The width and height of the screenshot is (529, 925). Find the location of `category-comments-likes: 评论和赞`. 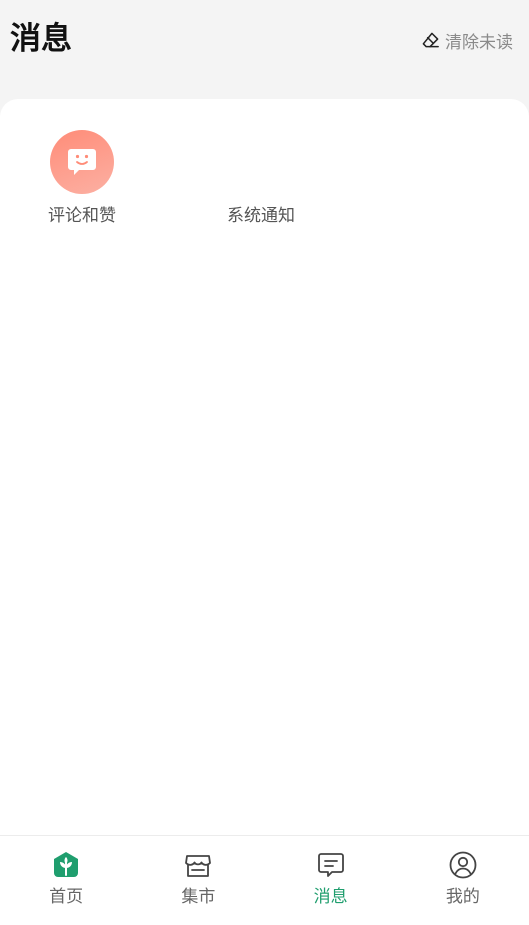

category-comments-likes: 评论和赞 is located at coordinates (82, 179).